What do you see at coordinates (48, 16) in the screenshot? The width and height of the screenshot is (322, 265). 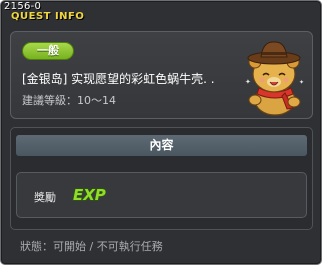 I see `window-title: QUEST INFO` at bounding box center [48, 16].